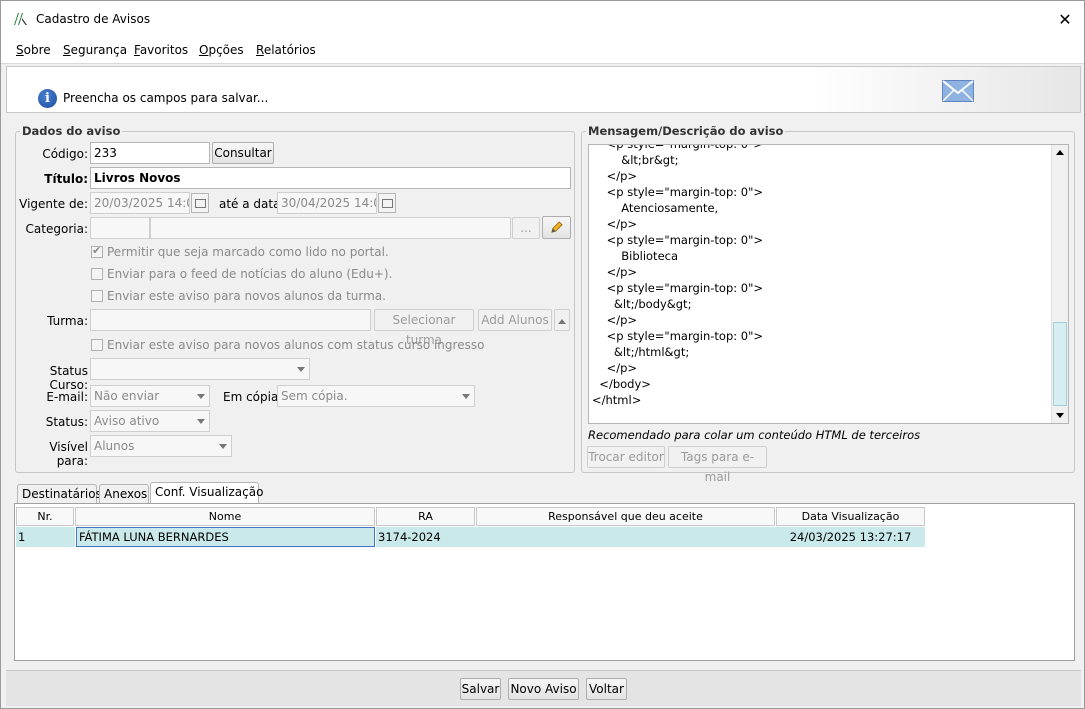 This screenshot has height=709, width=1085. What do you see at coordinates (97, 251) in the screenshot?
I see `checkbox-checked` at bounding box center [97, 251].